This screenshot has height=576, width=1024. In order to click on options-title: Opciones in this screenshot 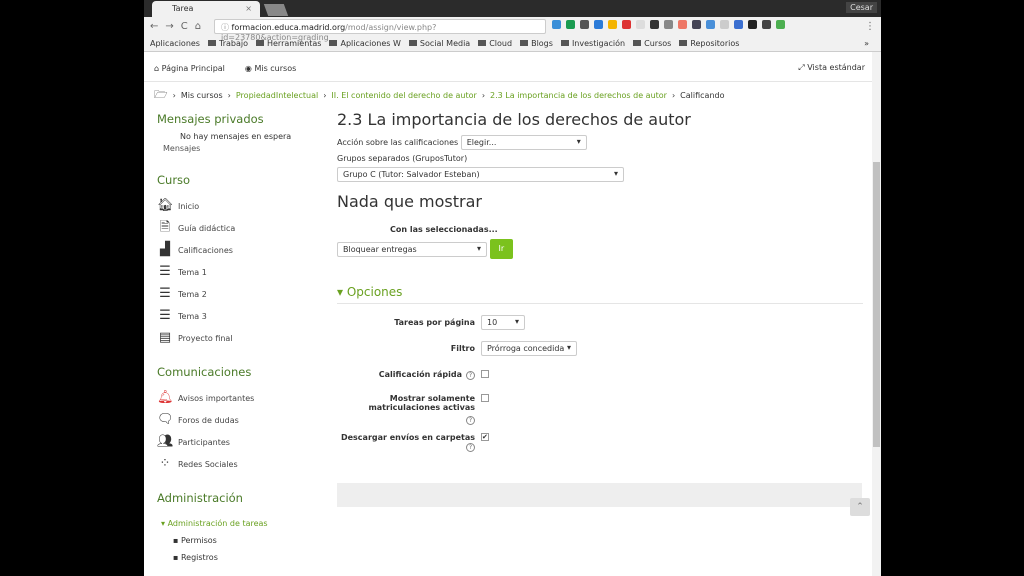, I will do `click(374, 292)`.